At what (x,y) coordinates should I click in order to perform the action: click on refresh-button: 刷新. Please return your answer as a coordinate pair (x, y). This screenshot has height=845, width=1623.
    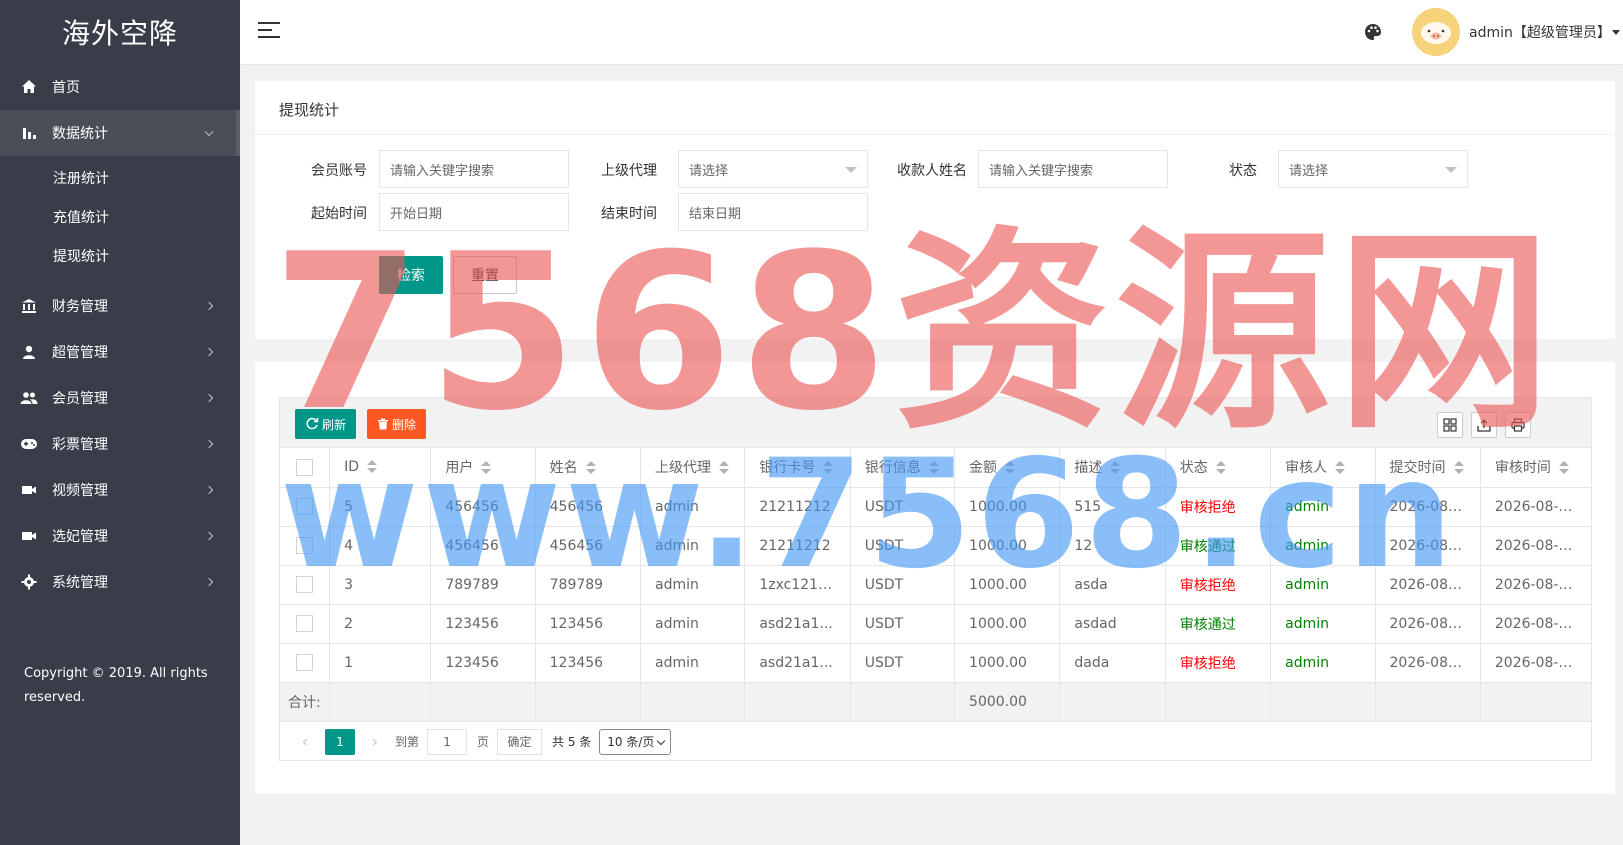
    Looking at the image, I should click on (326, 424).